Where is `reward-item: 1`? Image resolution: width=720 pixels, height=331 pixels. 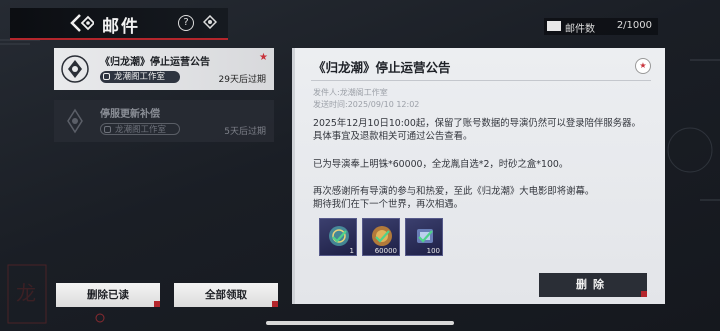
reward-item: 1 is located at coordinates (338, 237).